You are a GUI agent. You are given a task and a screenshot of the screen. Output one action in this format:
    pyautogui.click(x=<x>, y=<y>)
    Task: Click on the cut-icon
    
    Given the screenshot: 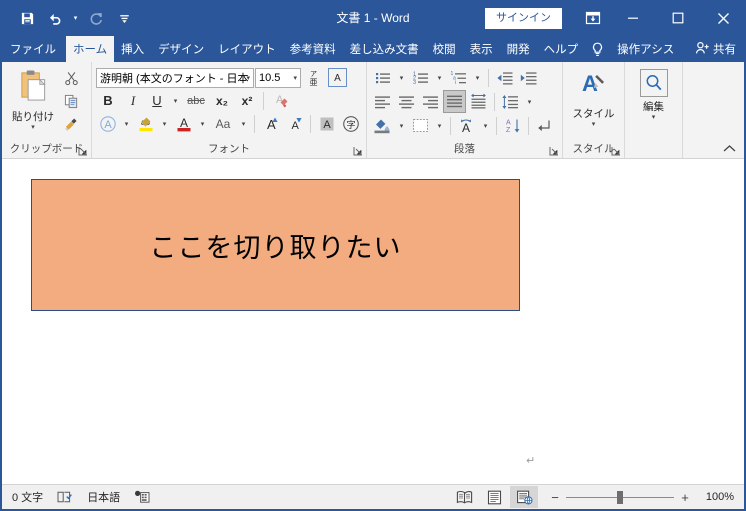 What is the action you would take?
    pyautogui.click(x=71, y=78)
    